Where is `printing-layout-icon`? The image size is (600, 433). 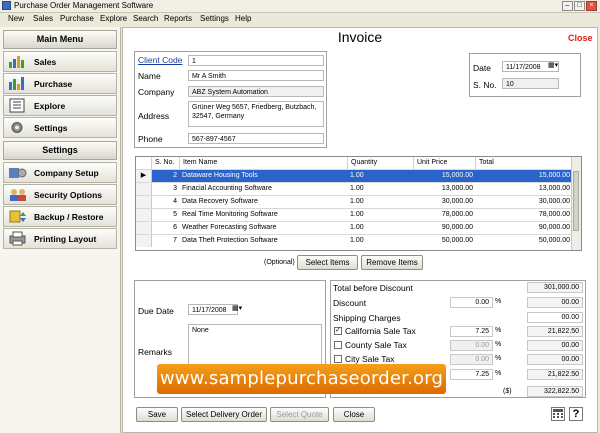
printing-layout-icon is located at coordinates (17, 238).